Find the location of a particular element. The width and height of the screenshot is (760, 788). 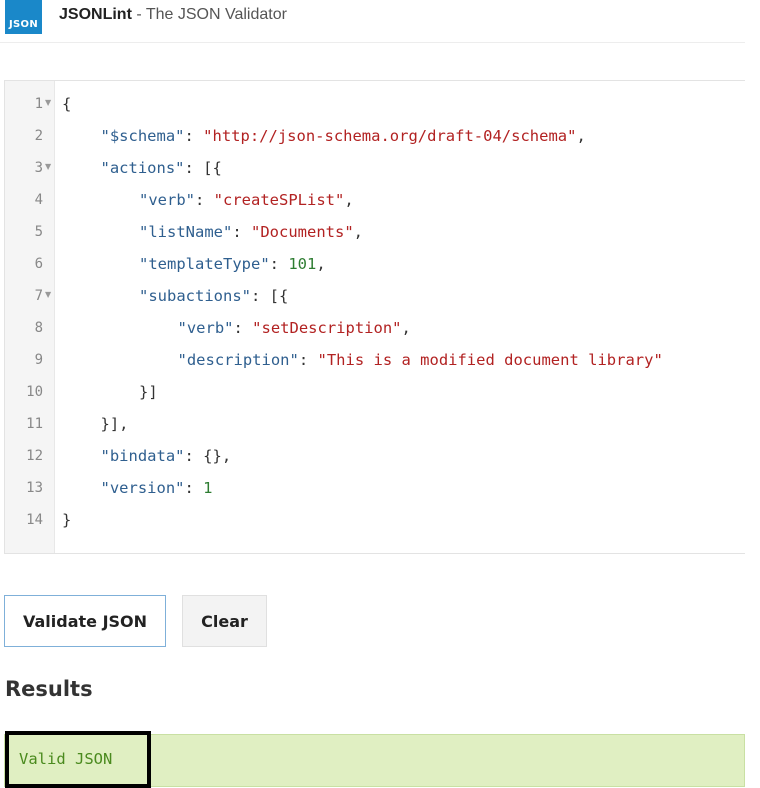

json-key: "description" is located at coordinates (238, 360).